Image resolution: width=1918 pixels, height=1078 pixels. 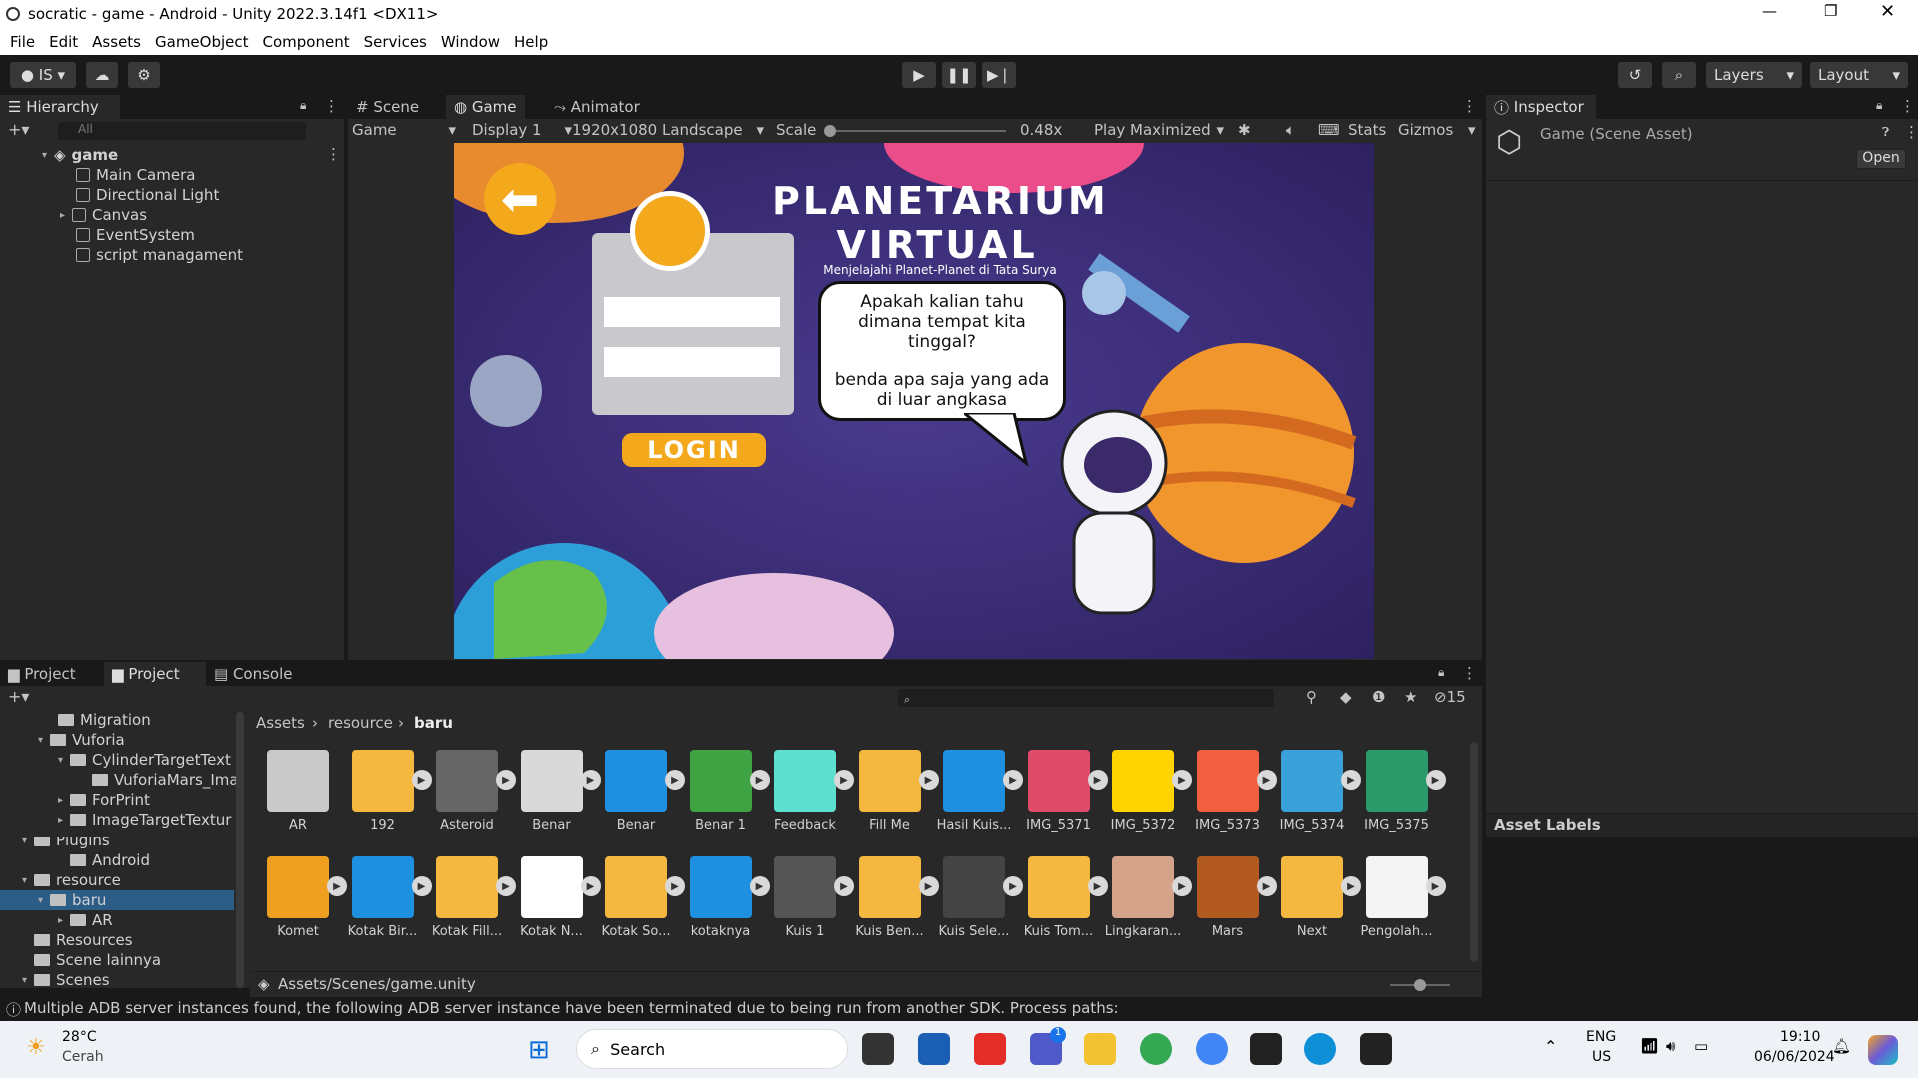 I want to click on scale-slider, so click(x=915, y=131).